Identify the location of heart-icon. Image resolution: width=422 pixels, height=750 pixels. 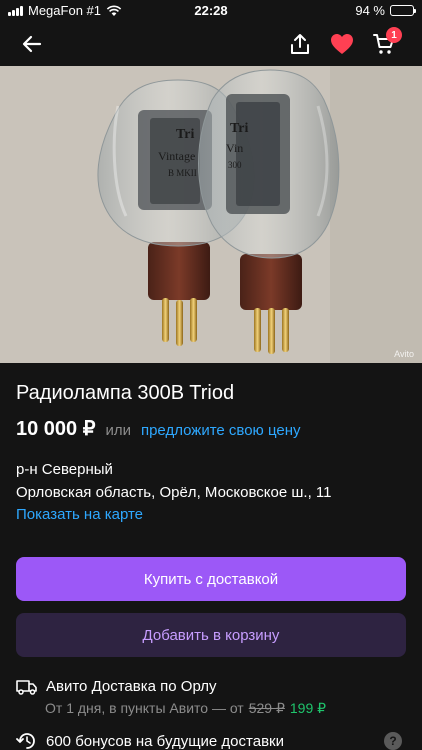
(342, 44).